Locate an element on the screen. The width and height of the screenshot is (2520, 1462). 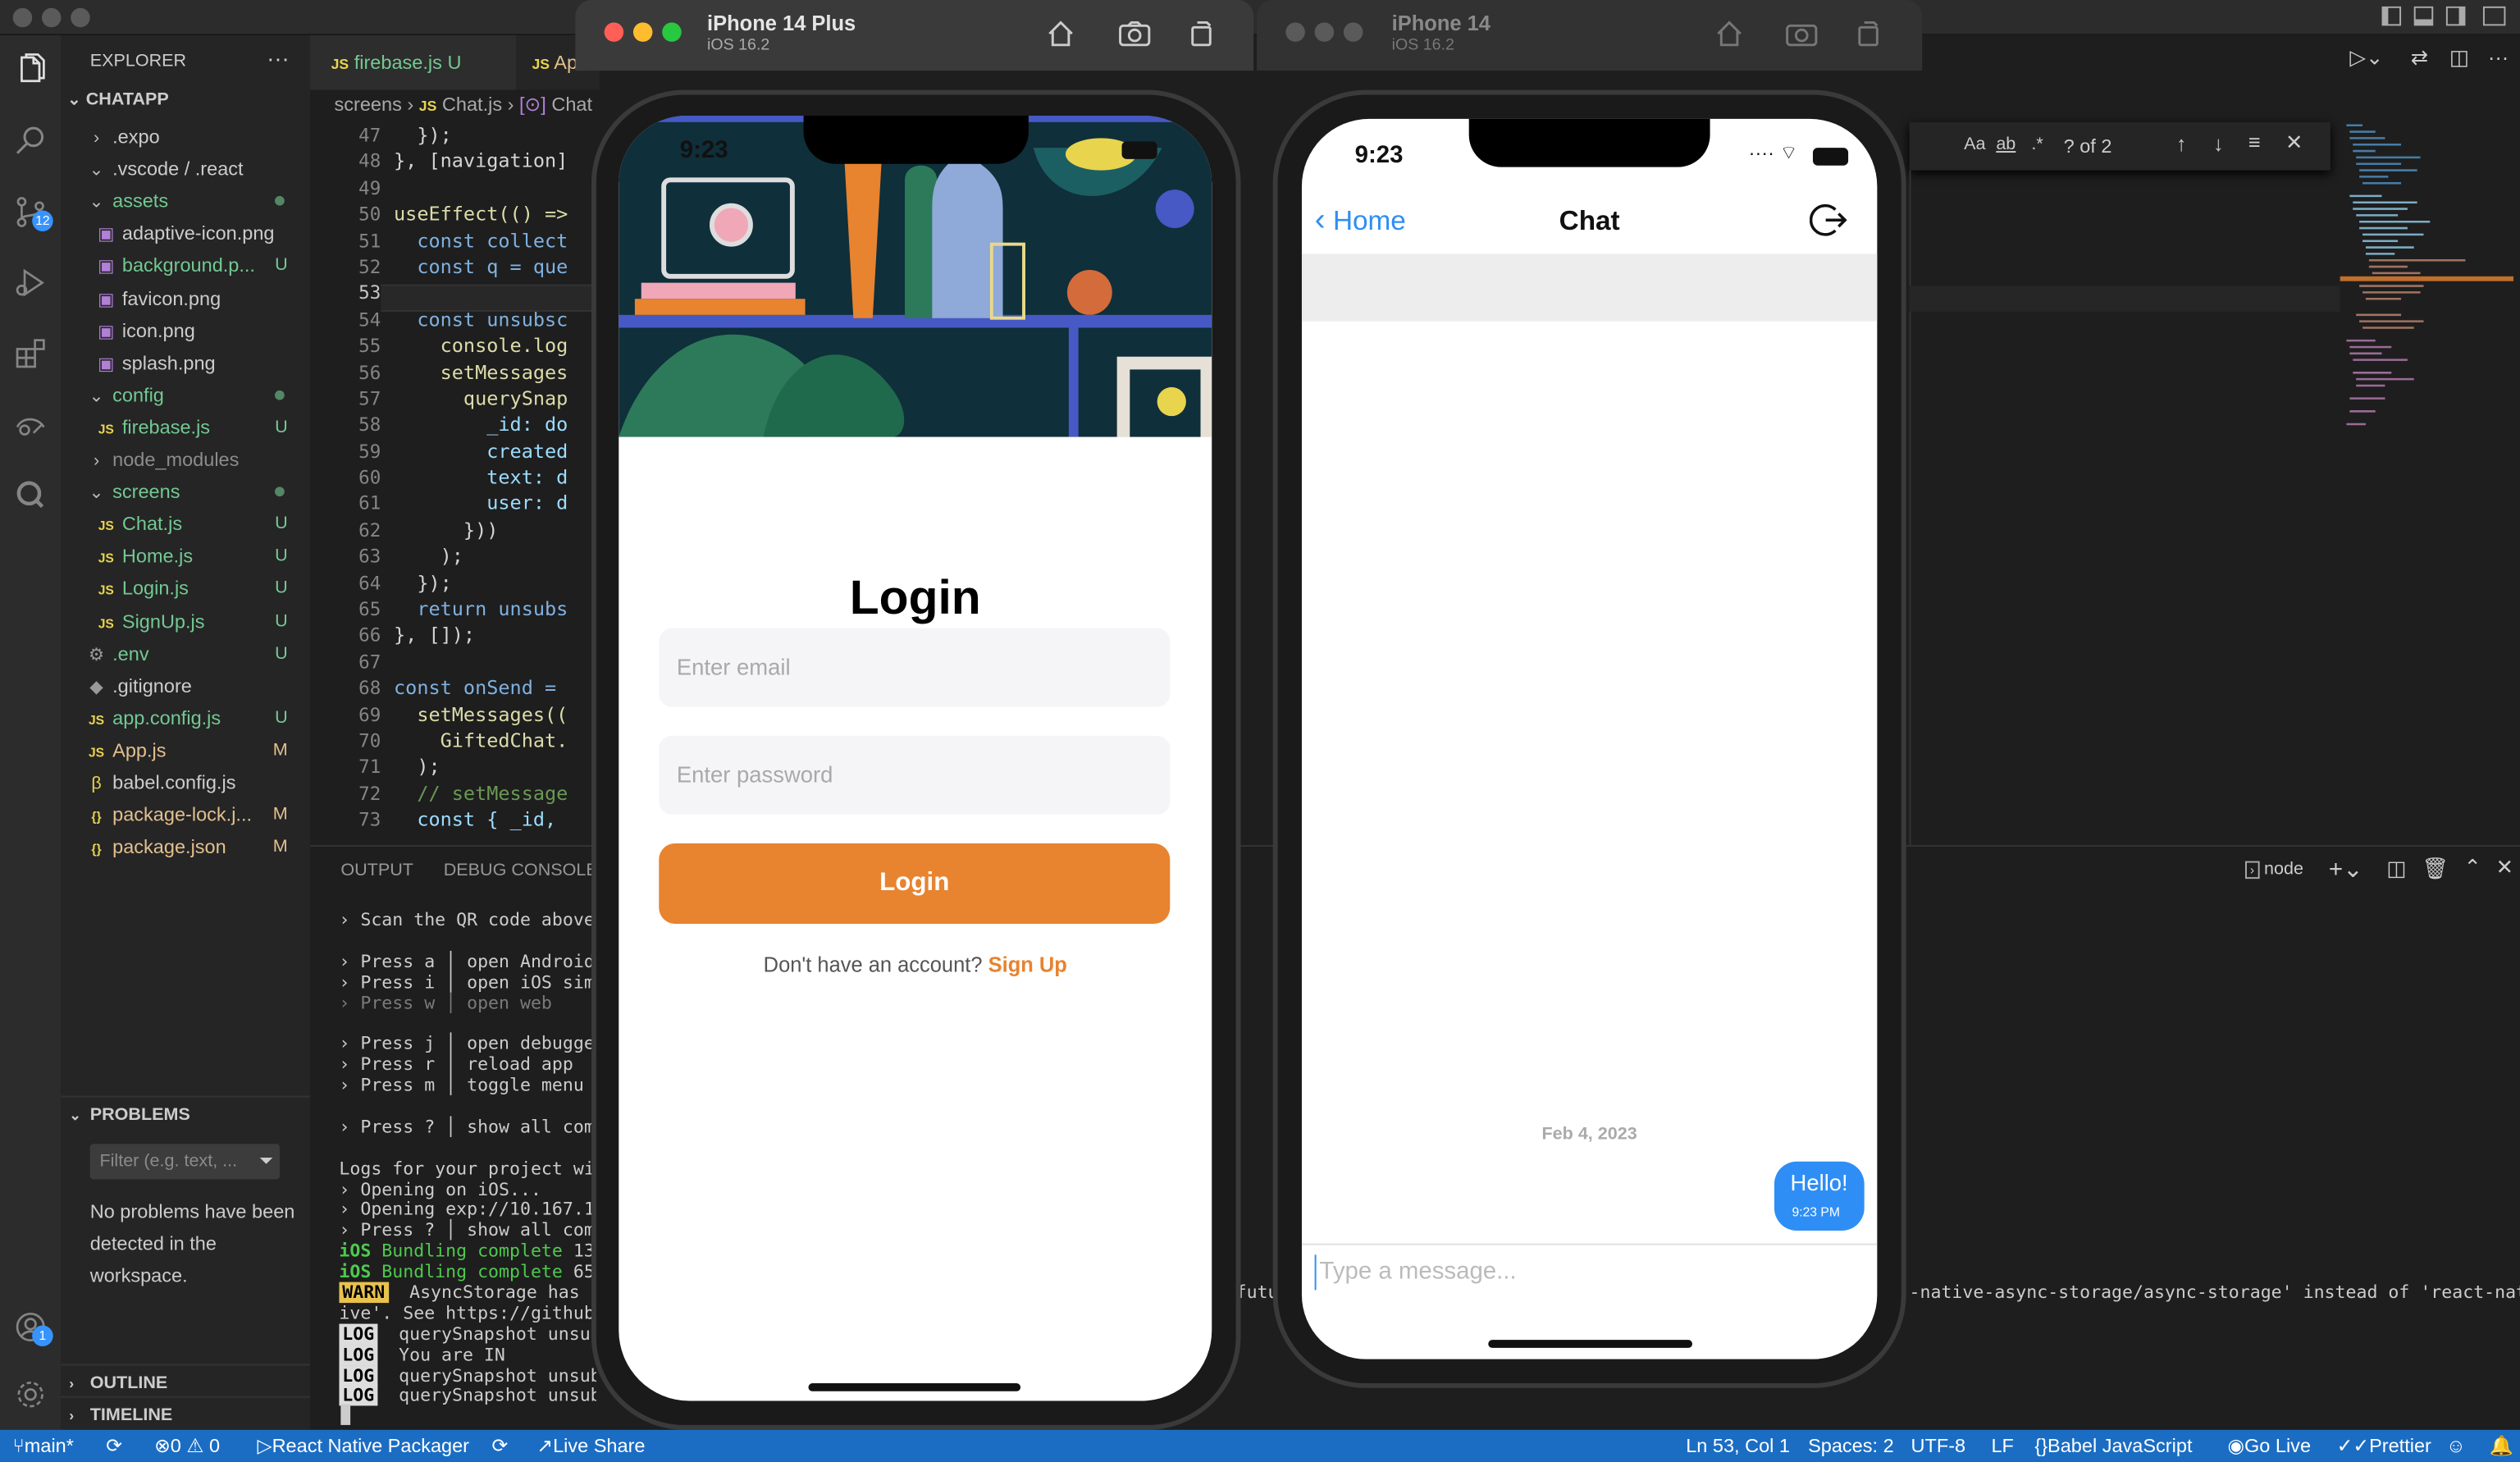
sim1-rotate-icon is located at coordinates (1202, 34).